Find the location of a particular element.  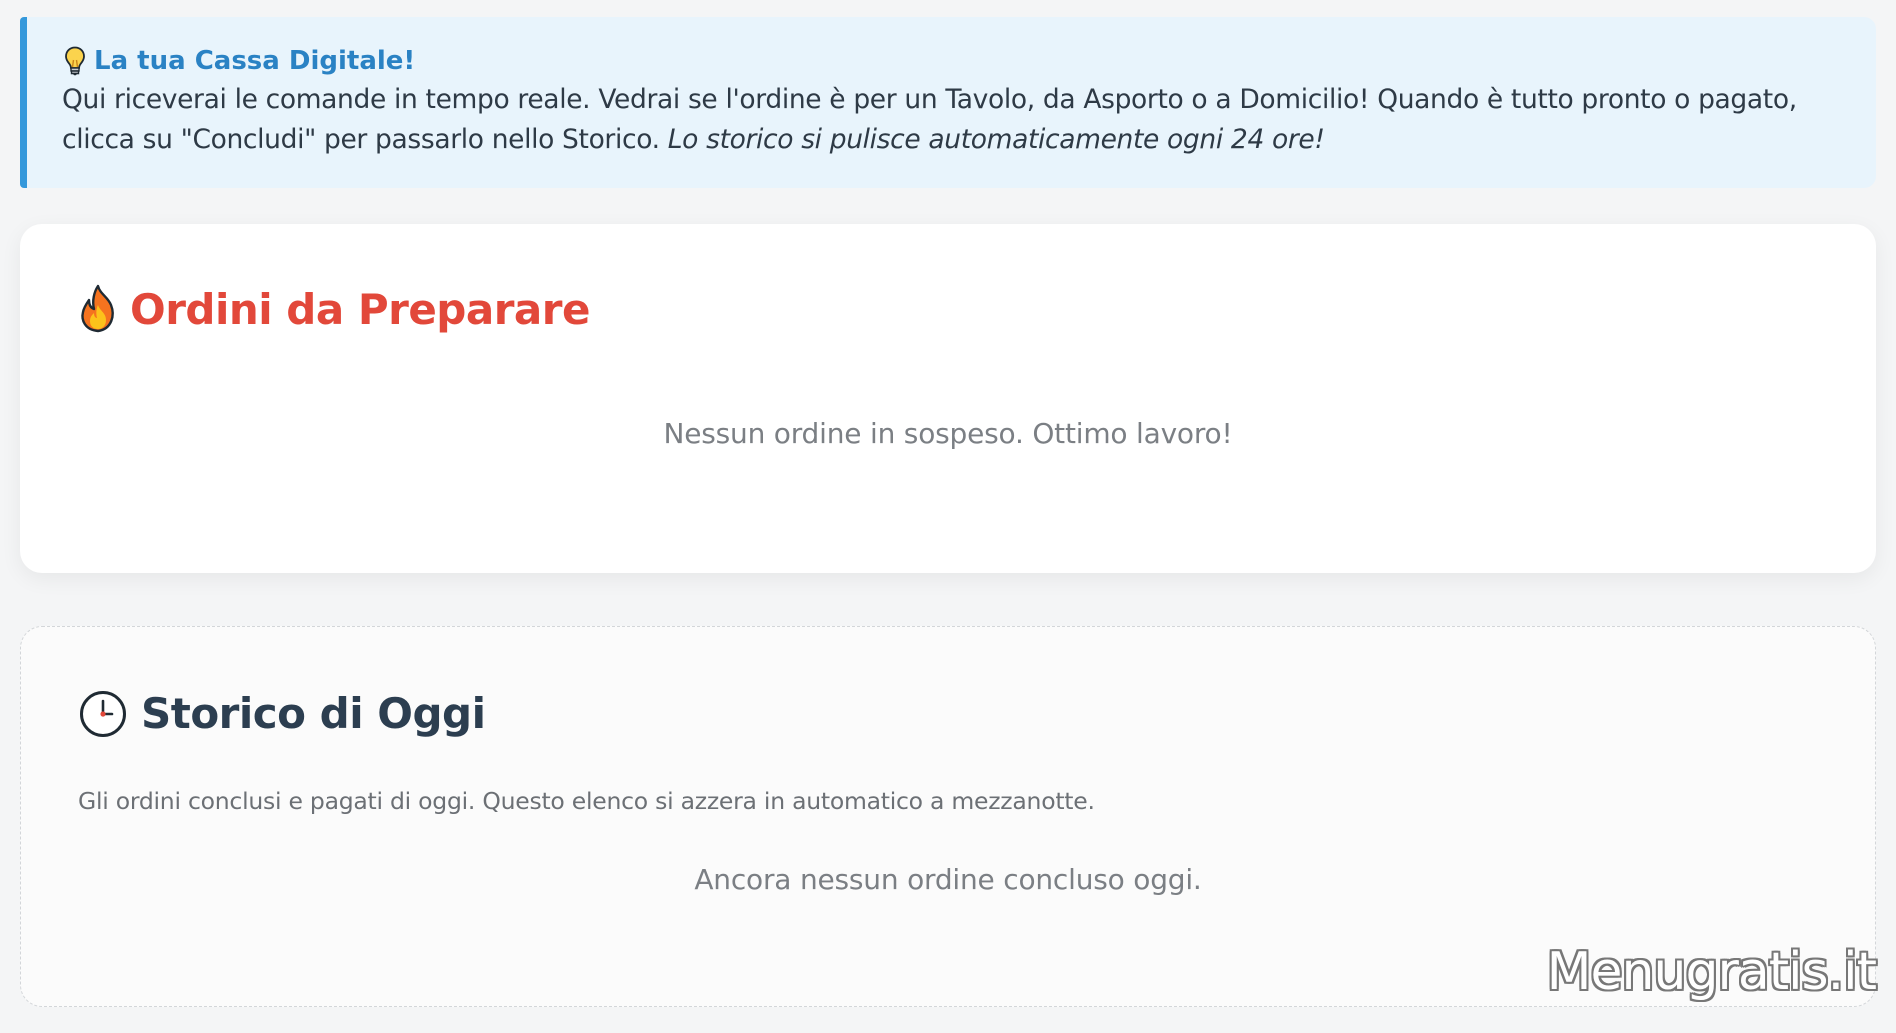

info-banner-title: La tua Cassa Digitale! is located at coordinates (255, 61).